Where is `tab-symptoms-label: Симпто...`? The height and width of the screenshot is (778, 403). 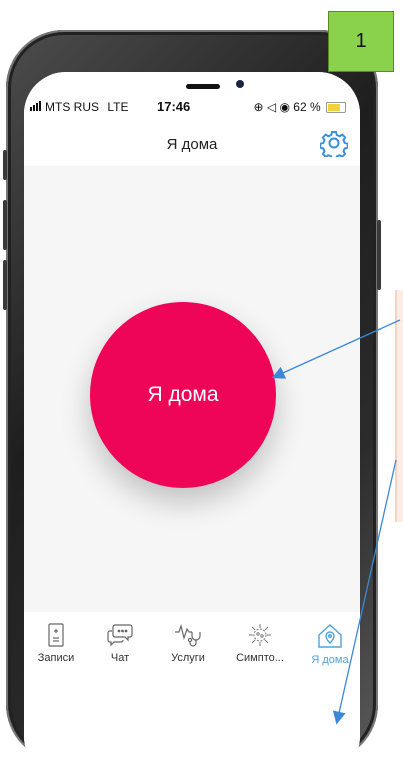
tab-symptoms-label: Симпто... is located at coordinates (260, 658).